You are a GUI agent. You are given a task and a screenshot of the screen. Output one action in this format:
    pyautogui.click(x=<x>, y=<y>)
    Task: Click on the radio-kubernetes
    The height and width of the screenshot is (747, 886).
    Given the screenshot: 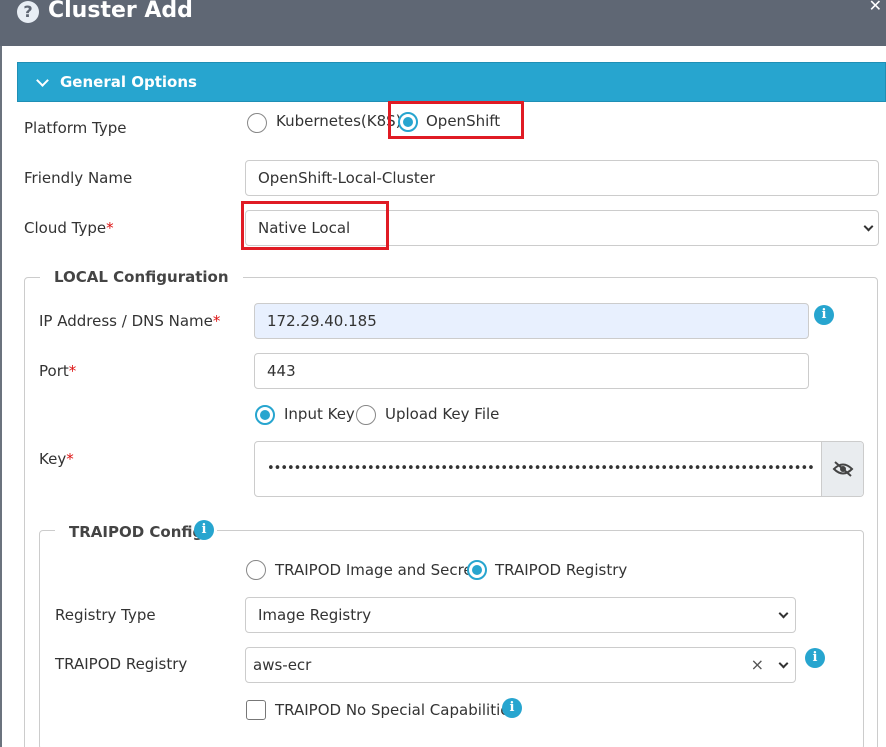 What is the action you would take?
    pyautogui.click(x=257, y=123)
    